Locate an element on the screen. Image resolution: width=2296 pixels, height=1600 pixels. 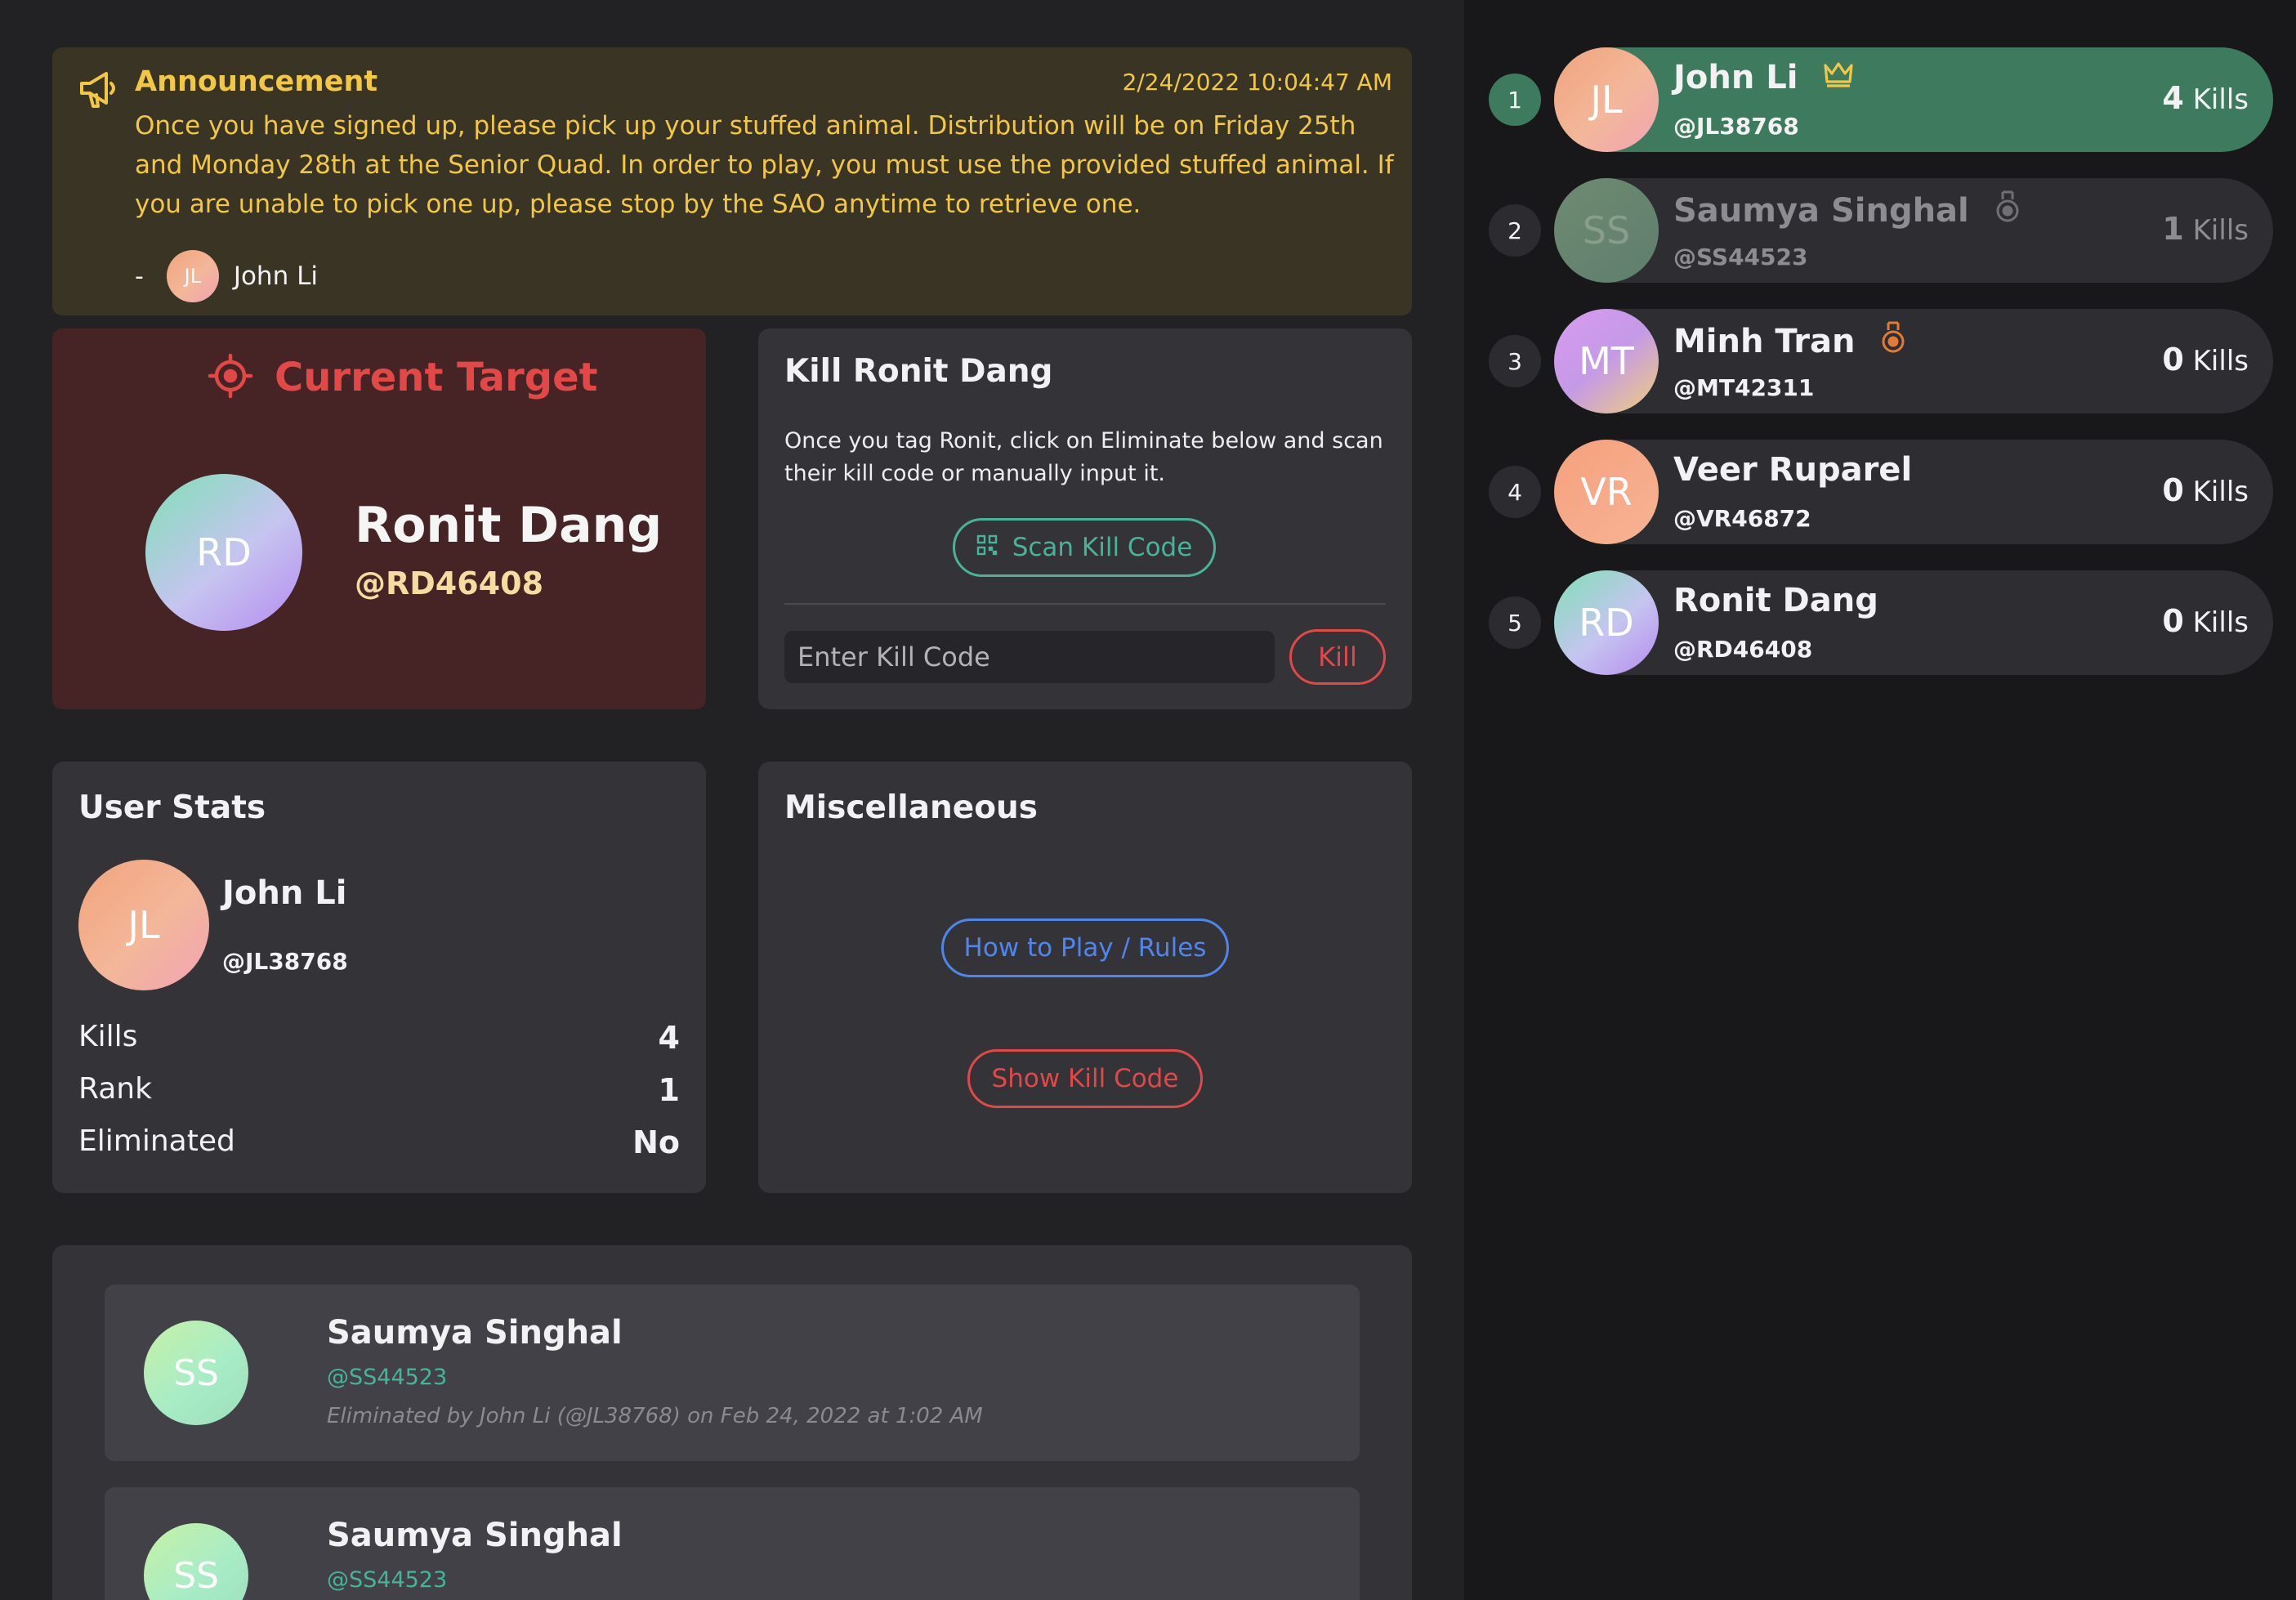
leaderboard-row-2: 2 SS Saumya Singhal @SS44523 1 Kills is located at coordinates (1881, 230).